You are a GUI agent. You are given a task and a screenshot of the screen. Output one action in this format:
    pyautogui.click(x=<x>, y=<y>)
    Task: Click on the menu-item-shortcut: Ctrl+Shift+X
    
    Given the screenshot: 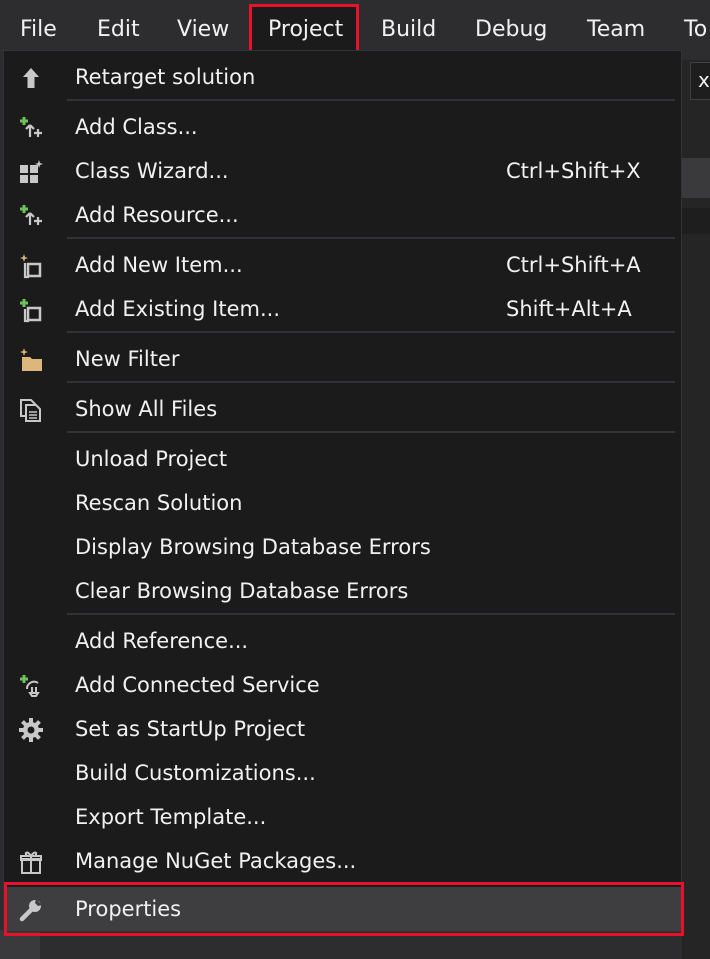 What is the action you would take?
    pyautogui.click(x=573, y=171)
    